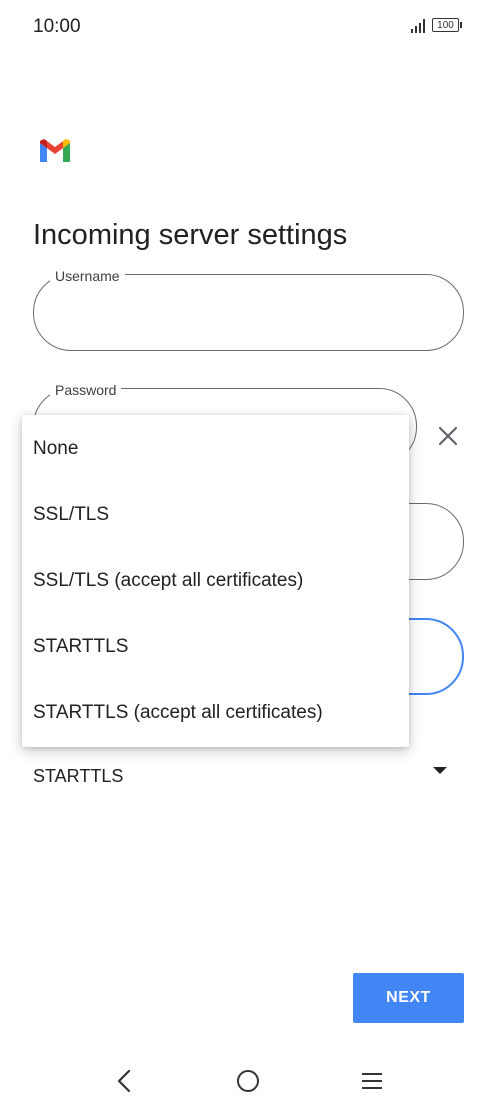 The image size is (497, 1114). I want to click on back-icon, so click(124, 1081).